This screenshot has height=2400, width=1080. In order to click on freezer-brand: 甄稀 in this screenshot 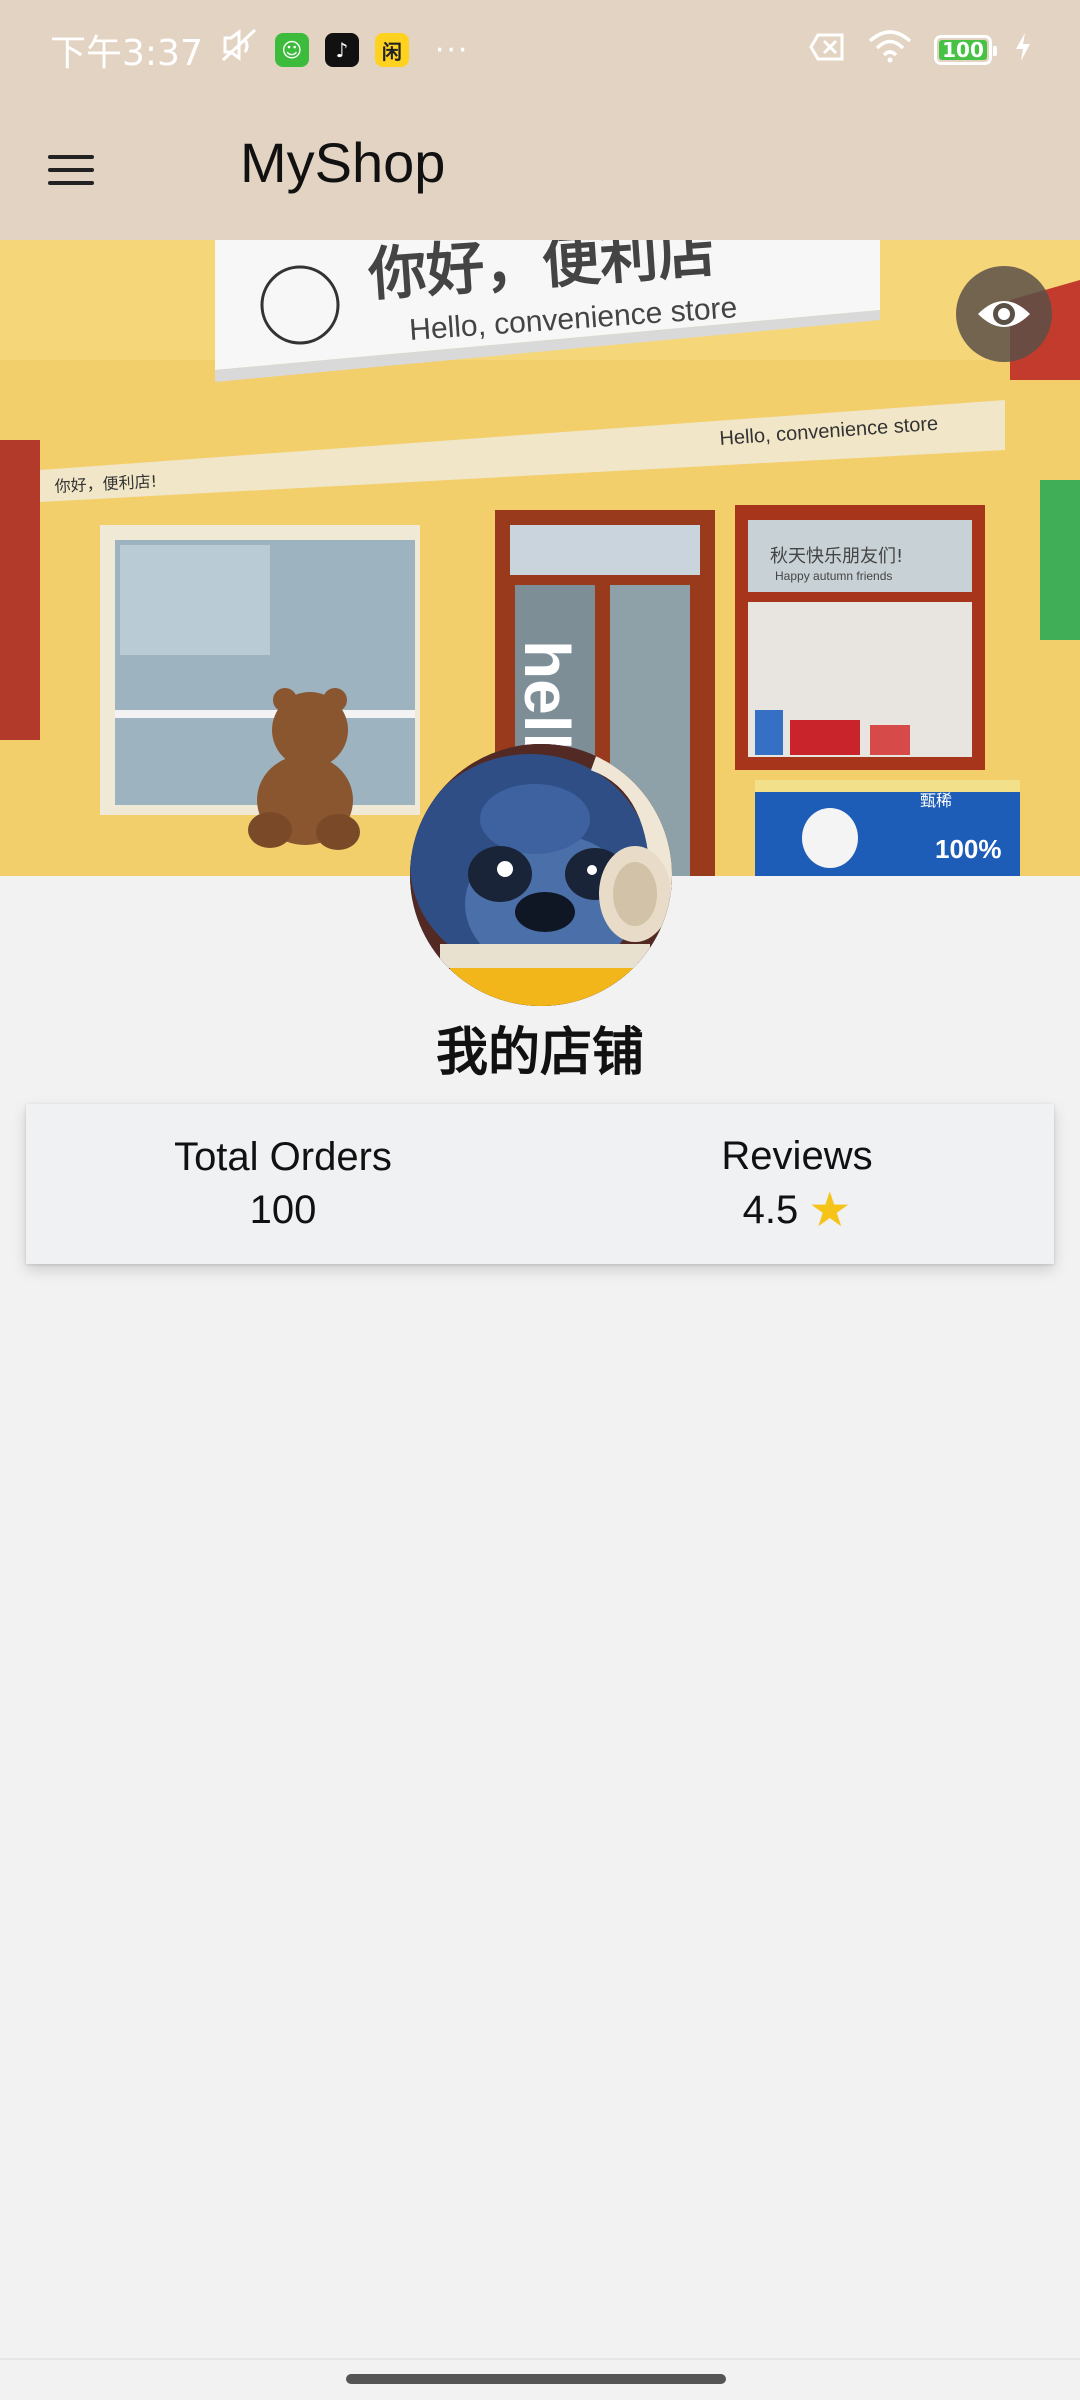, I will do `click(936, 800)`.